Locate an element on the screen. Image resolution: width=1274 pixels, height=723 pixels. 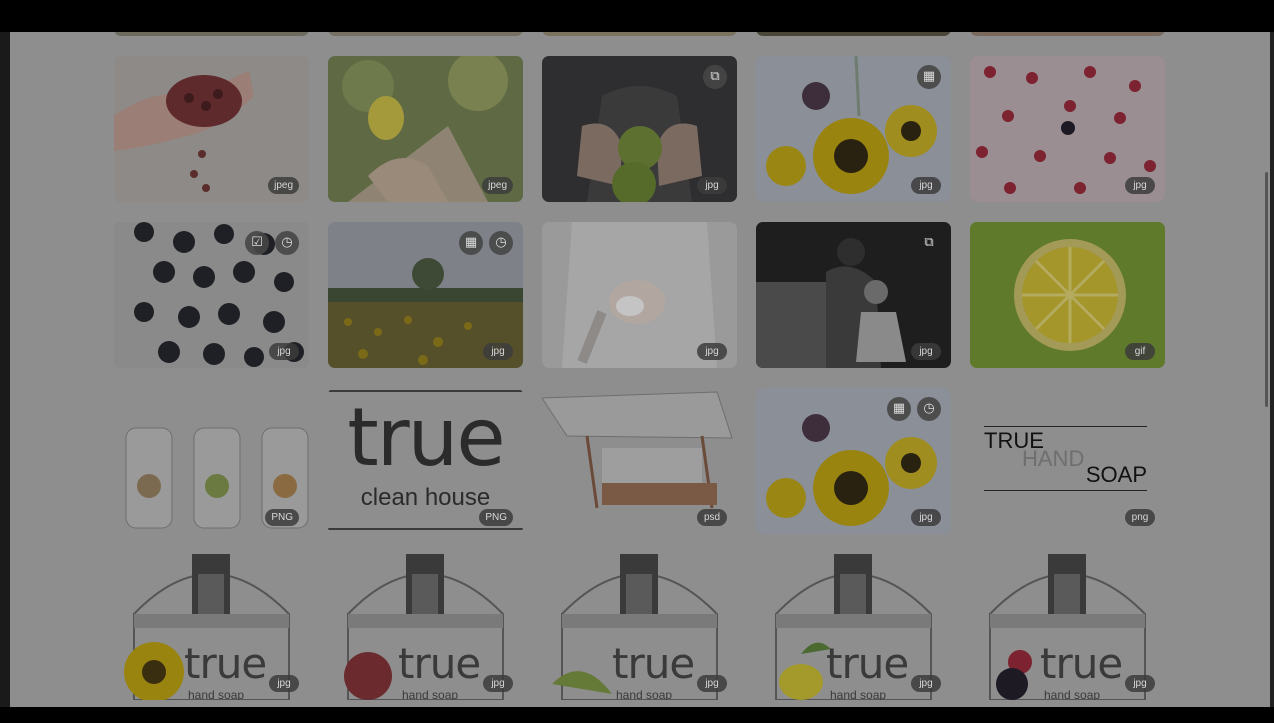
logo-tagline: clean house is located at coordinates (425, 497).